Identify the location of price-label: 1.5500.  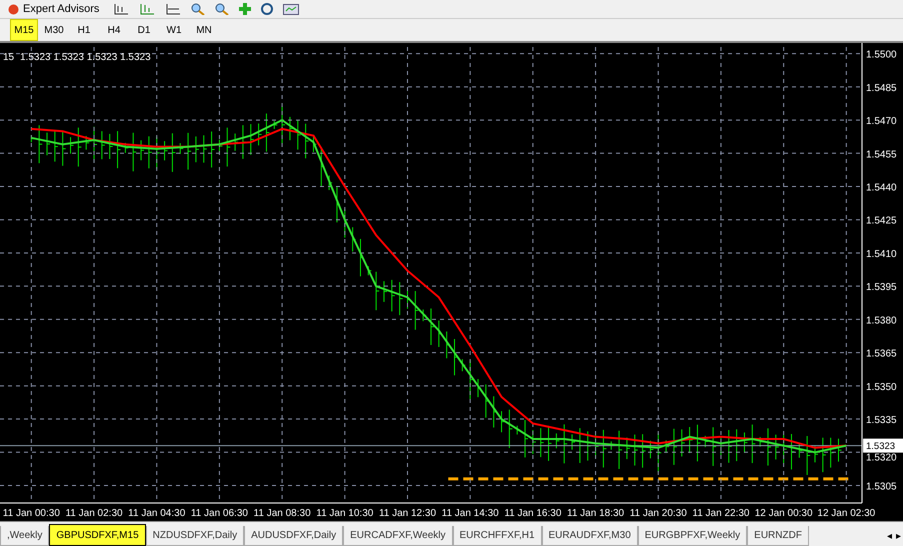
(881, 55).